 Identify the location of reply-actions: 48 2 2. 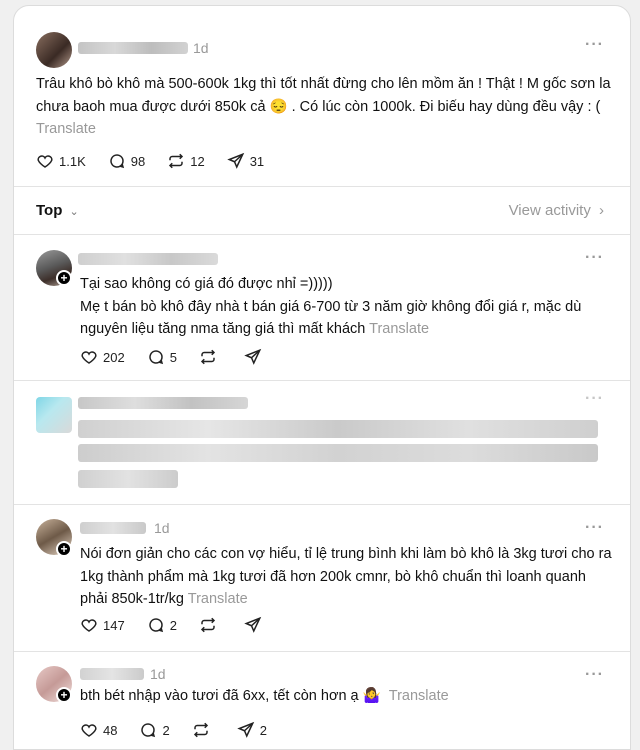
(184, 730).